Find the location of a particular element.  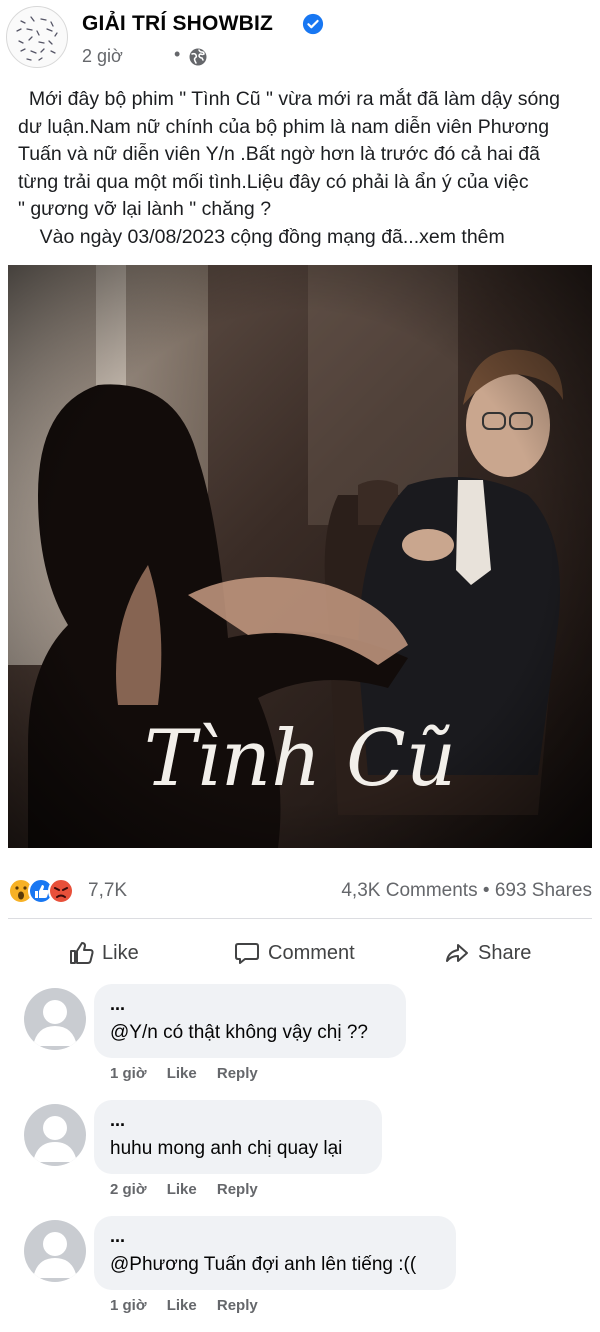

reactions-count: 7,7K is located at coordinates (107, 891).